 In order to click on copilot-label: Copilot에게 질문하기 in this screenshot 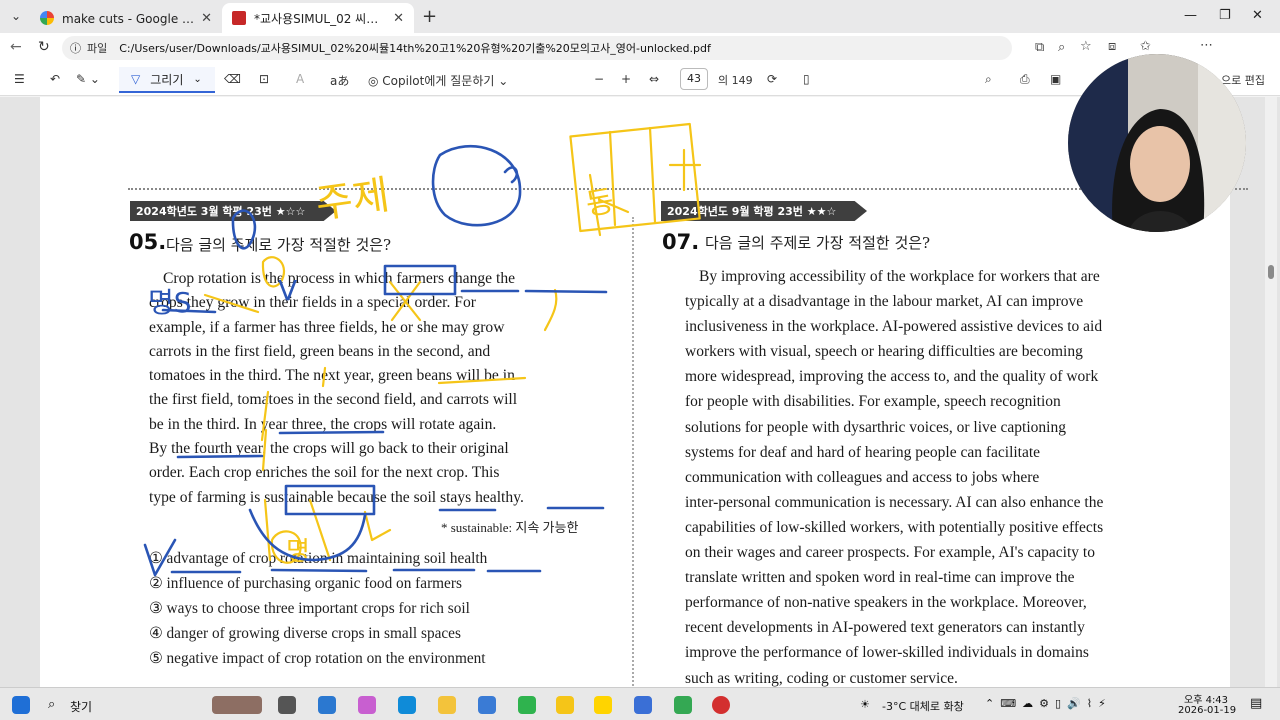, I will do `click(438, 81)`.